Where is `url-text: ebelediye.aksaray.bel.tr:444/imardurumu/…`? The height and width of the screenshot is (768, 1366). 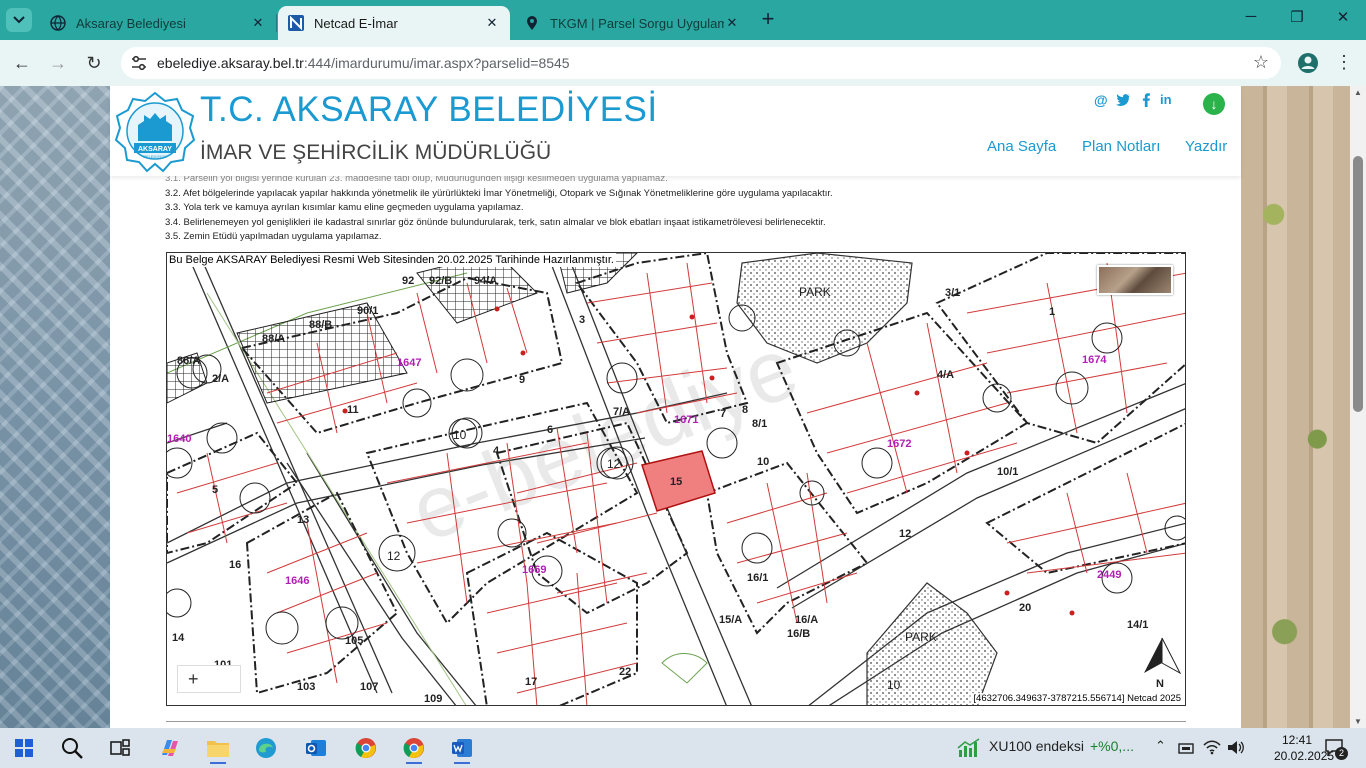
url-text: ebelediye.aksaray.bel.tr:444/imardurumu/… is located at coordinates (363, 63).